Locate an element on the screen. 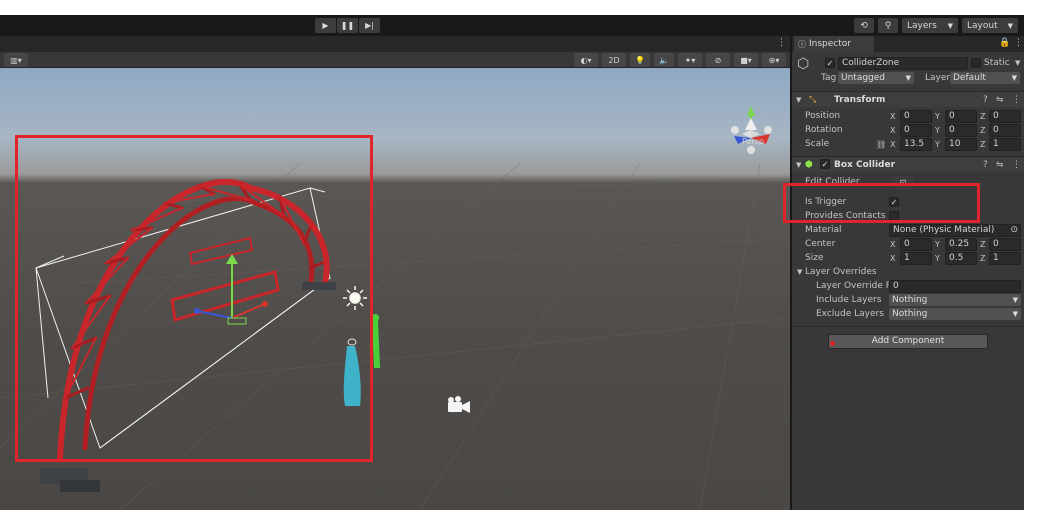 This screenshot has height=524, width=1046. effects-dropdown: ✦▾ is located at coordinates (690, 60).